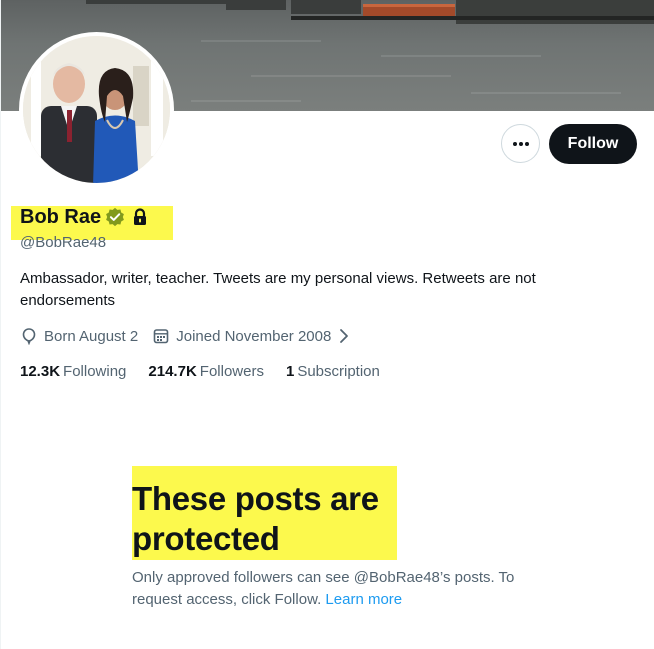 This screenshot has height=649, width=654. I want to click on followers-link: 214.7K Followers, so click(206, 371).